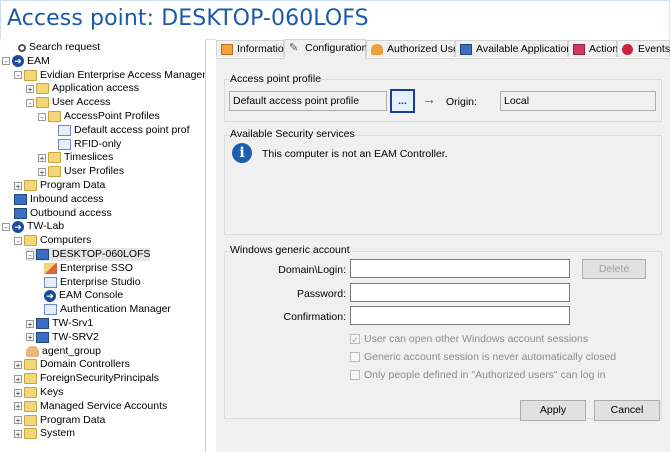 The height and width of the screenshot is (452, 670). What do you see at coordinates (595, 48) in the screenshot?
I see `tab-actions: Actions` at bounding box center [595, 48].